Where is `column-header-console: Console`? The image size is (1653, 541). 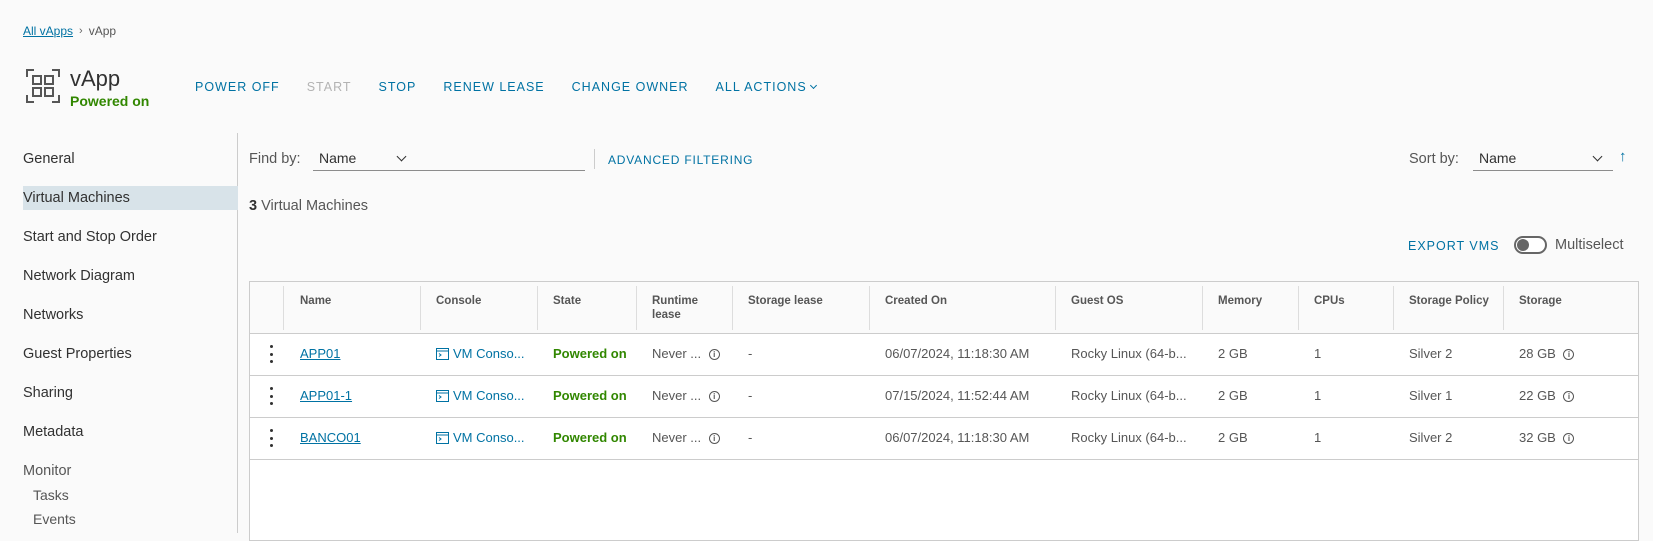
column-header-console: Console is located at coordinates (458, 301).